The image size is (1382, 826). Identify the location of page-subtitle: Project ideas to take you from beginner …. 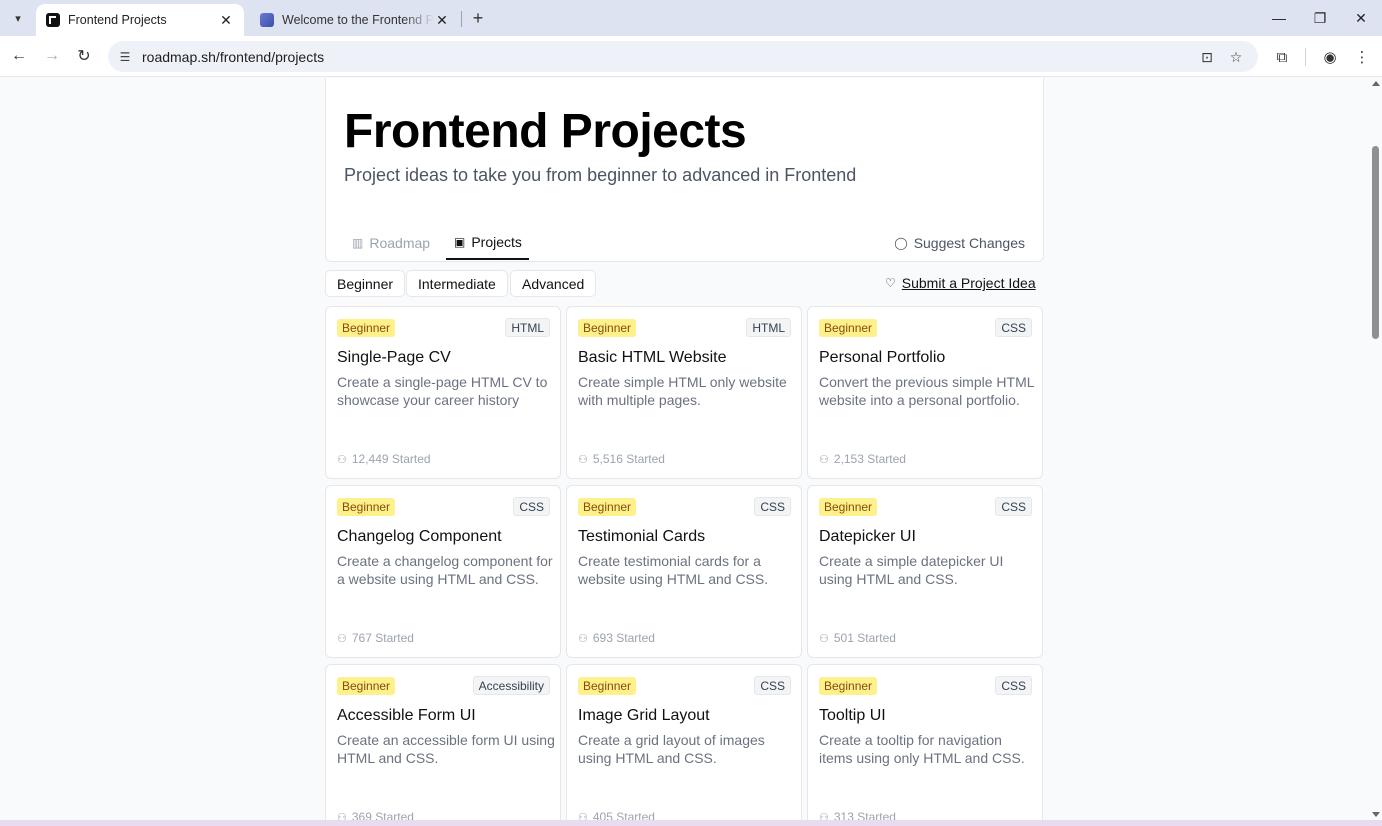
(600, 175).